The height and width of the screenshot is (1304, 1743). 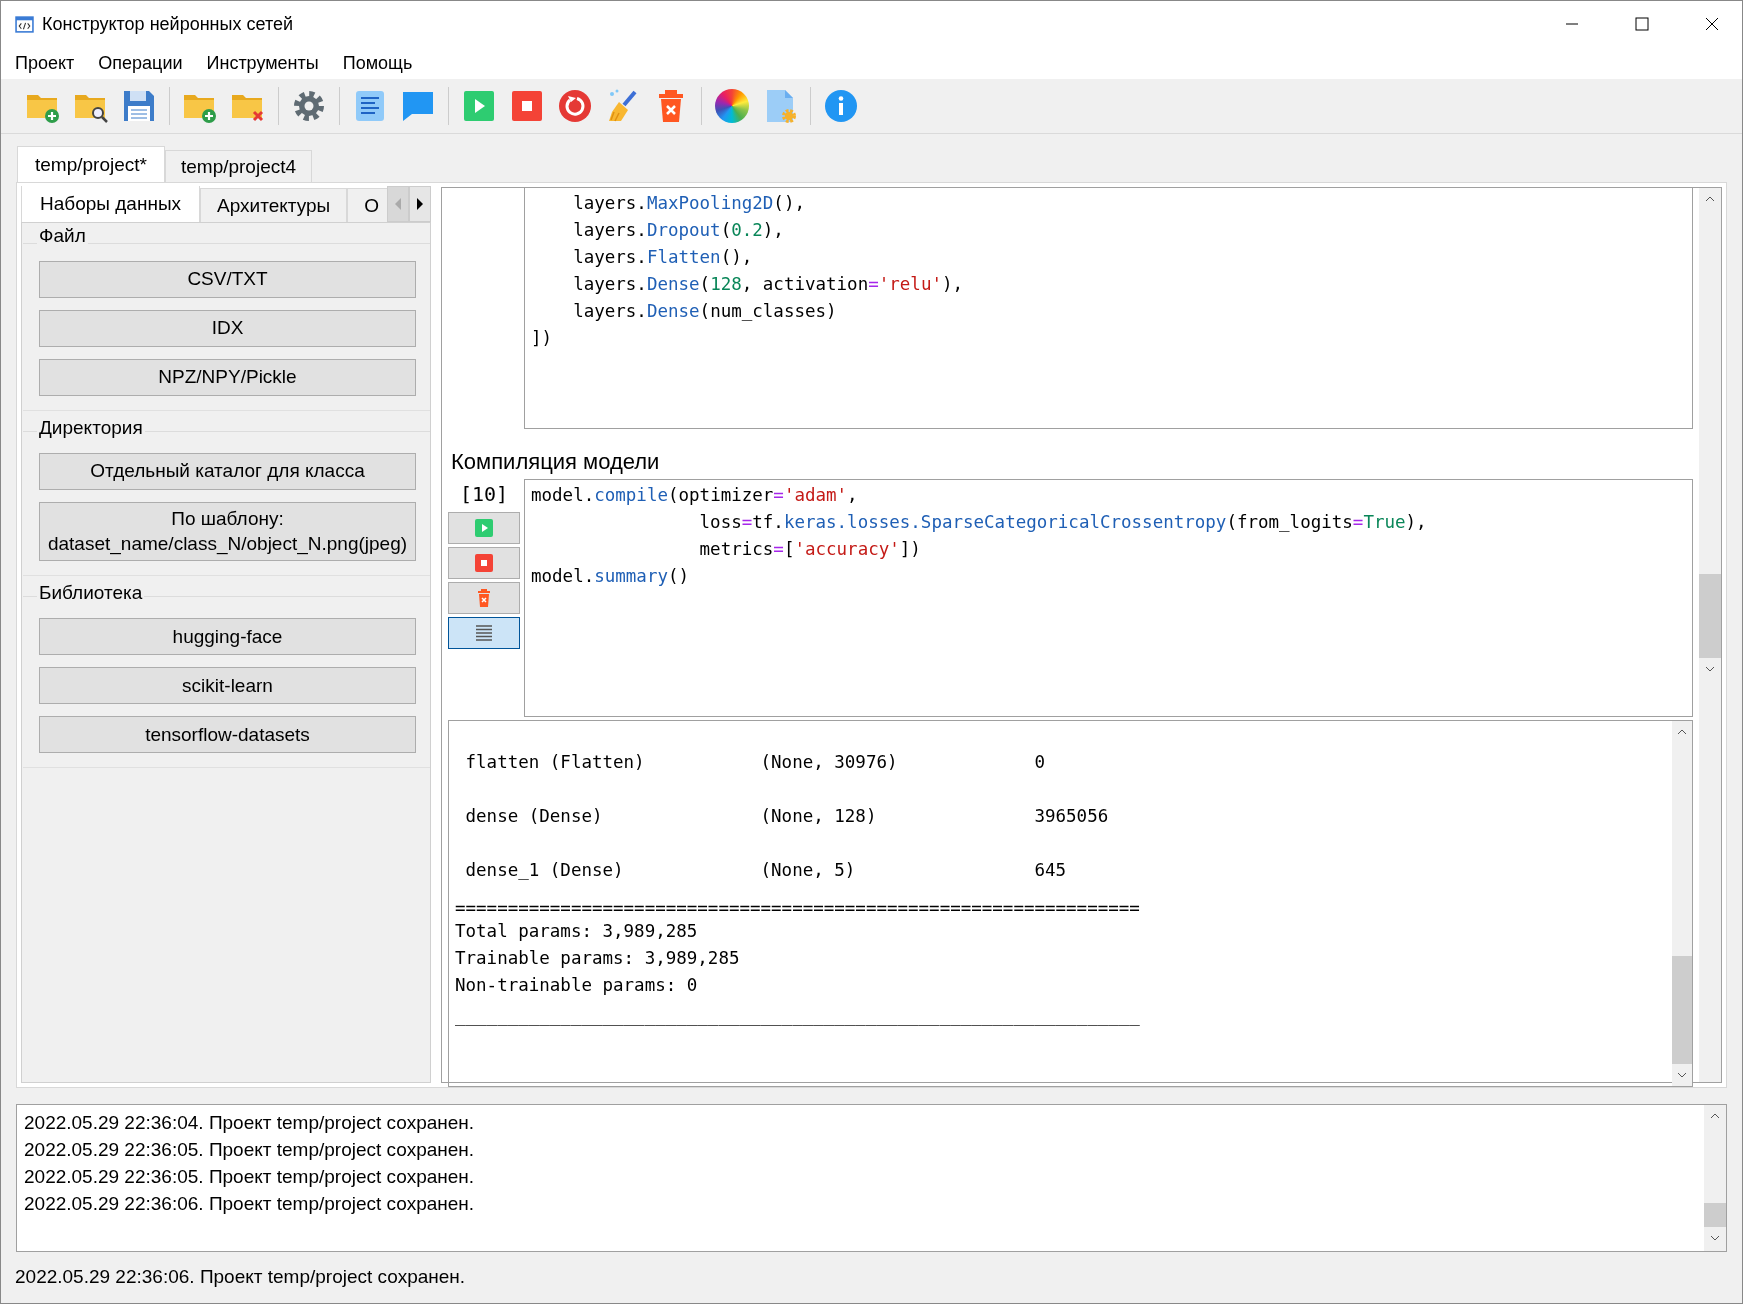 I want to click on code-line: model.summary(), so click(x=610, y=576).